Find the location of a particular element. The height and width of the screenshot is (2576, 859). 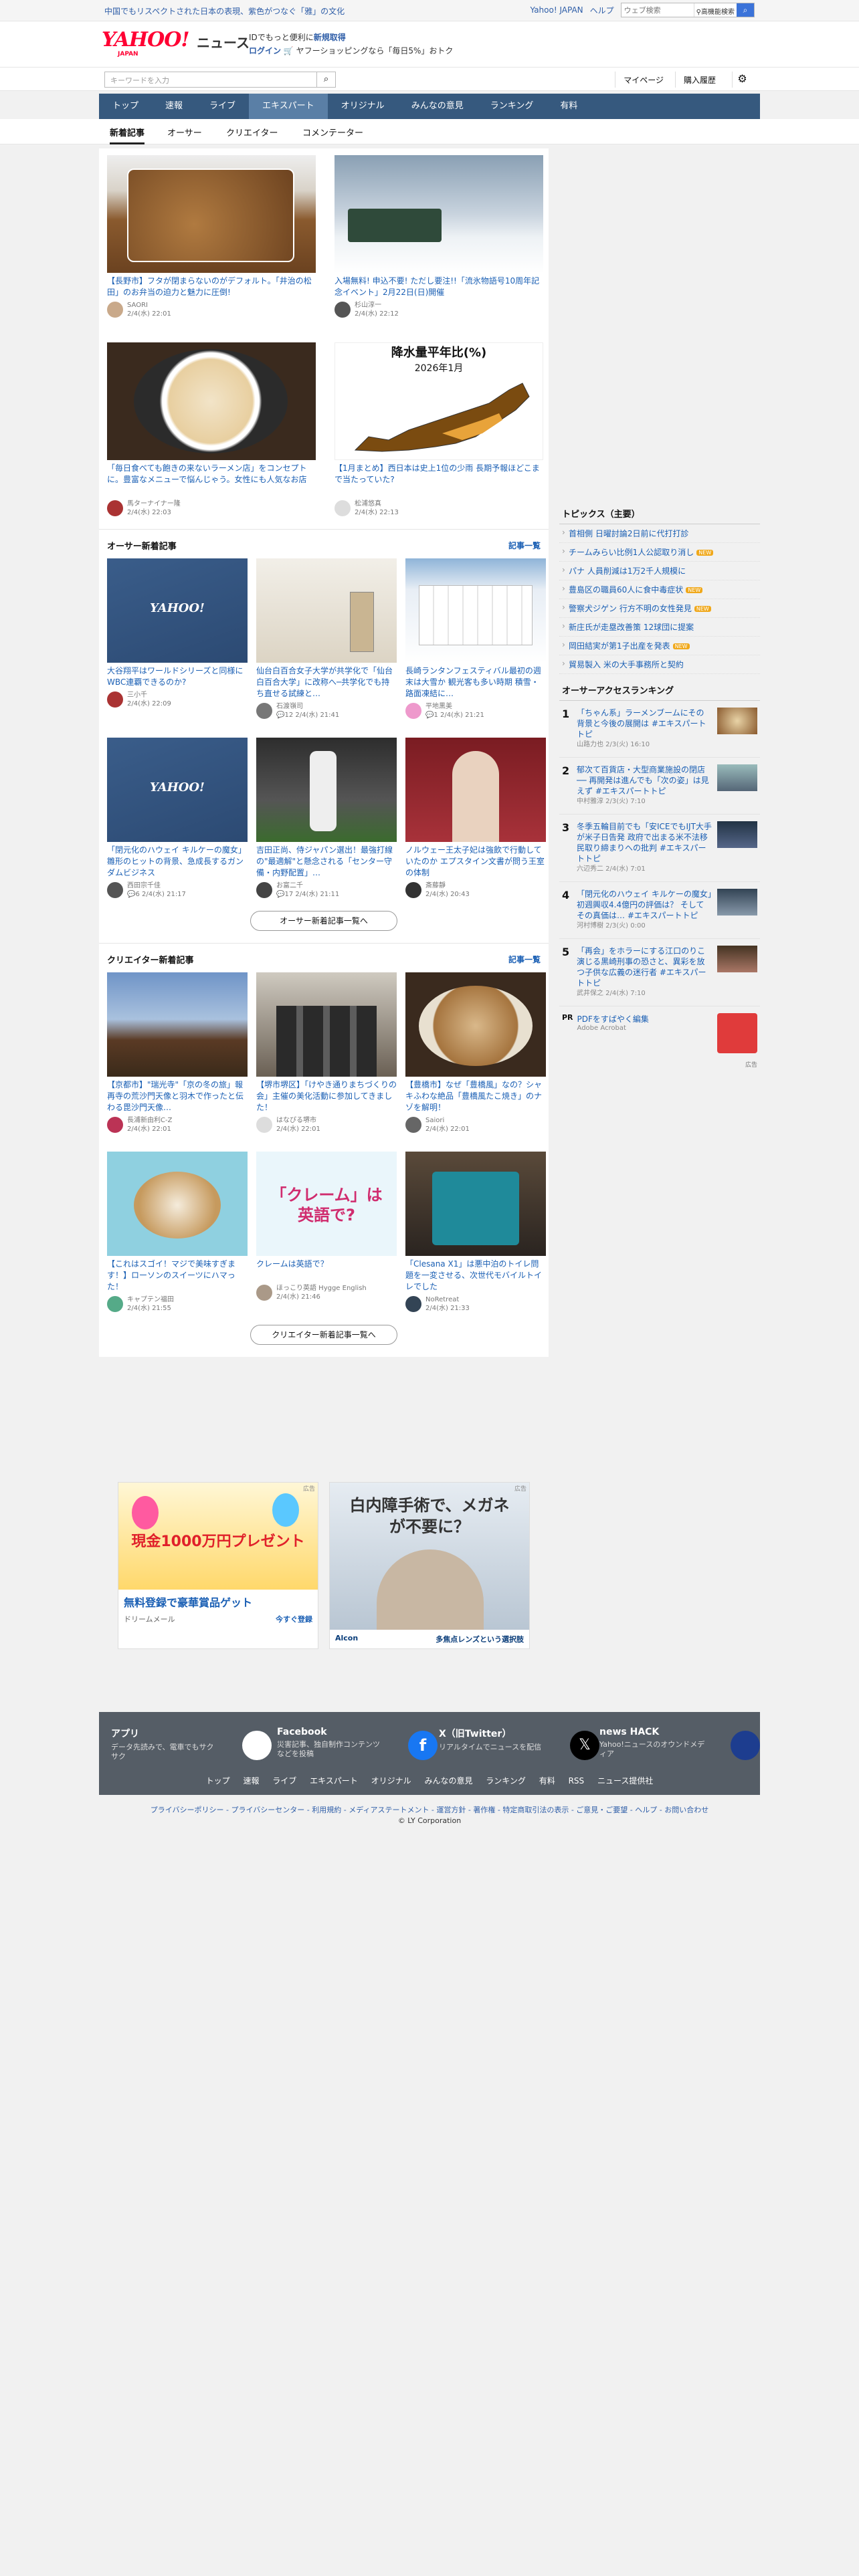

purchase-history-link: 購入履歴 is located at coordinates (699, 80).